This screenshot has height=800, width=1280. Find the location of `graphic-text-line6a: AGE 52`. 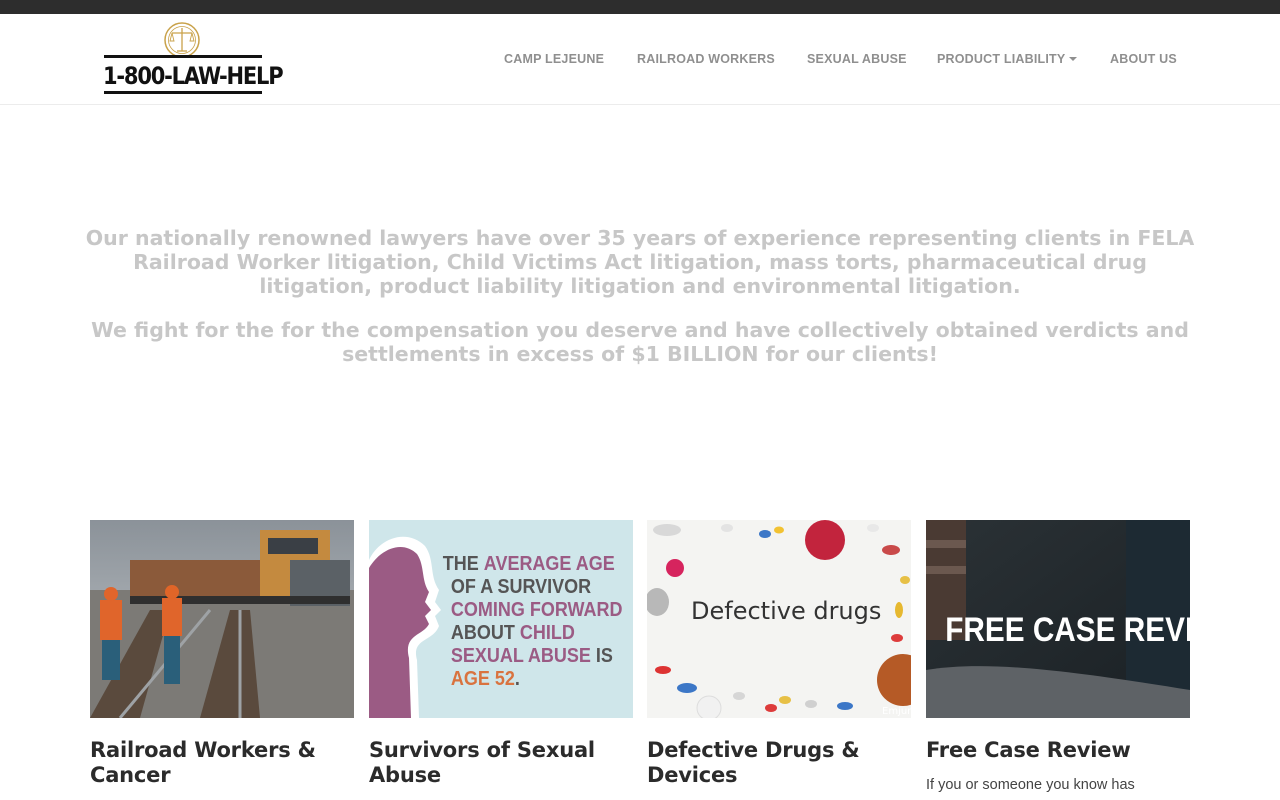

graphic-text-line6a: AGE 52 is located at coordinates (483, 679).